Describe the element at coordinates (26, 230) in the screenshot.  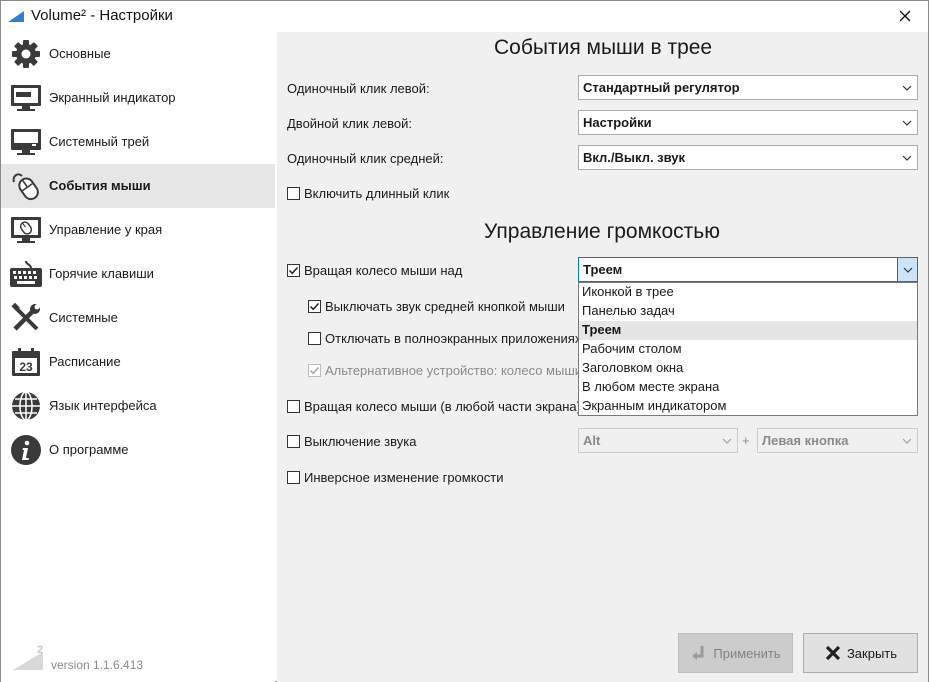
I see `screen-edge-mouse-icon` at that location.